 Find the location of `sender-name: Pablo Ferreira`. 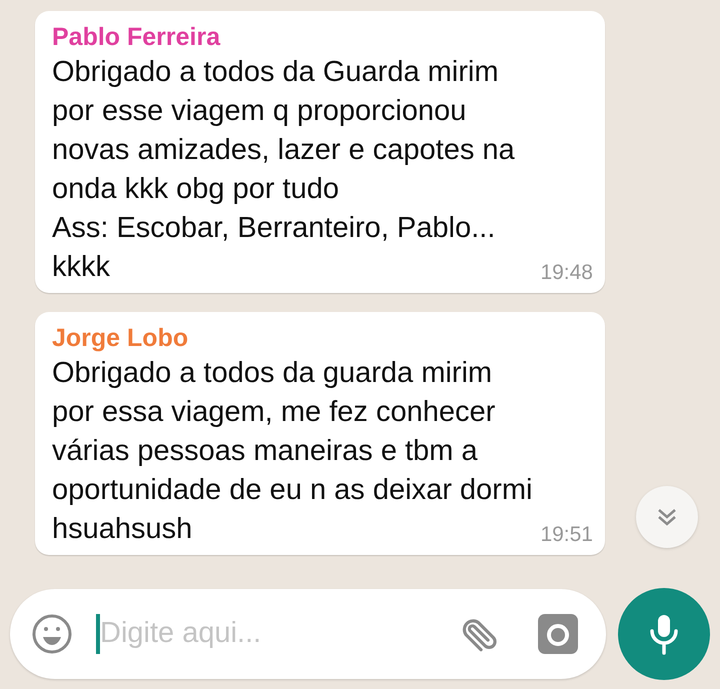

sender-name: Pablo Ferreira is located at coordinates (136, 37).